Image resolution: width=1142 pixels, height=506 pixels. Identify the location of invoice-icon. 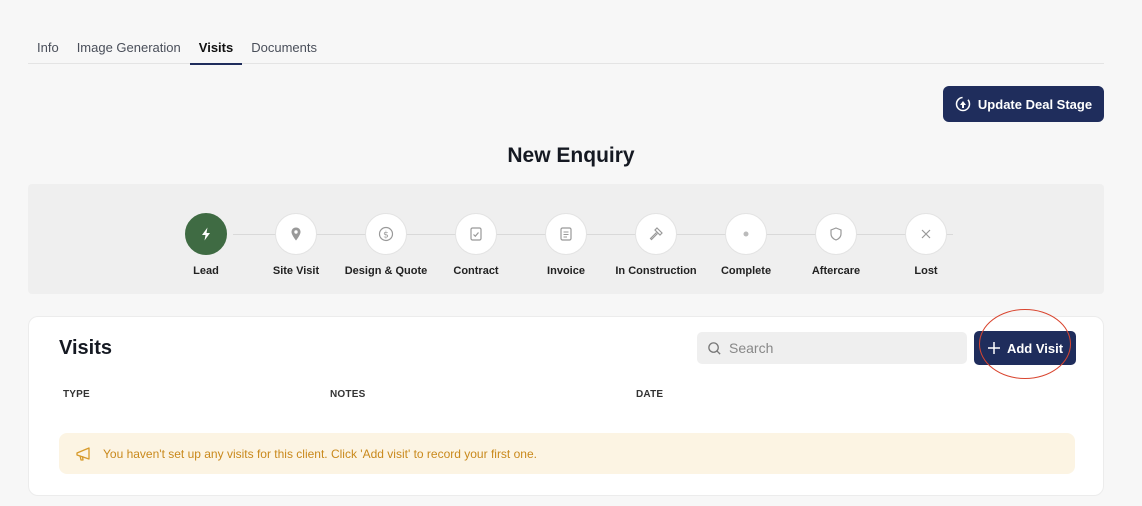
(566, 234).